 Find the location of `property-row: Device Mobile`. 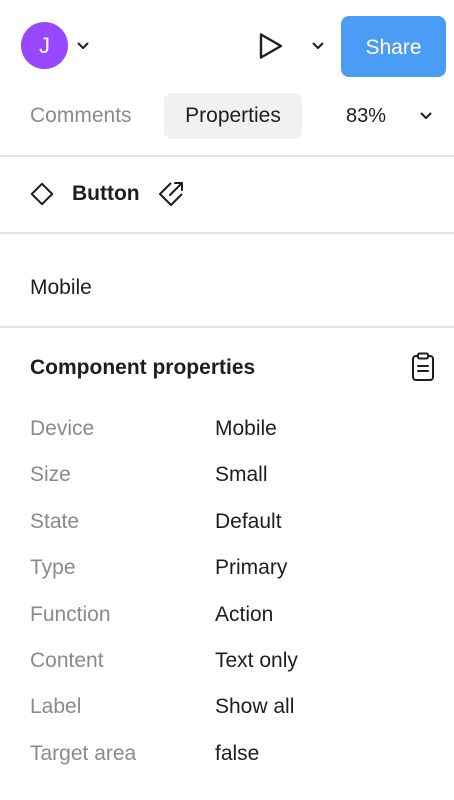

property-row: Device Mobile is located at coordinates (227, 429).